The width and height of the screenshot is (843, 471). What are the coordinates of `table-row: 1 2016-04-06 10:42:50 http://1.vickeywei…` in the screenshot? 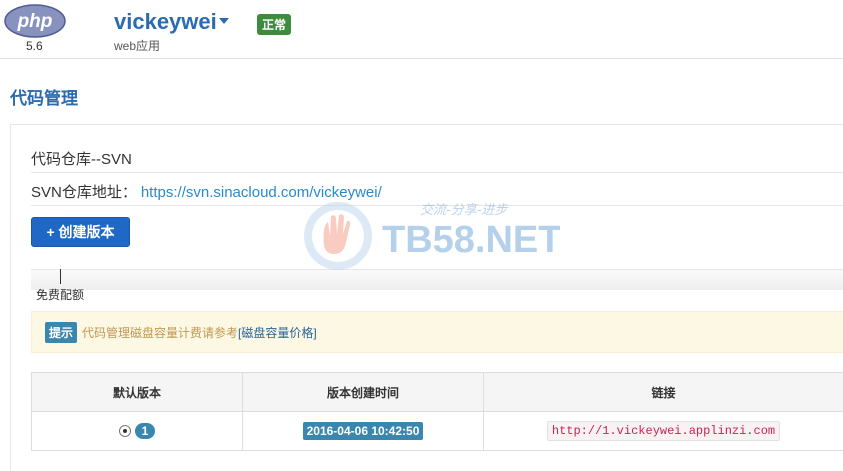 It's located at (437, 431).